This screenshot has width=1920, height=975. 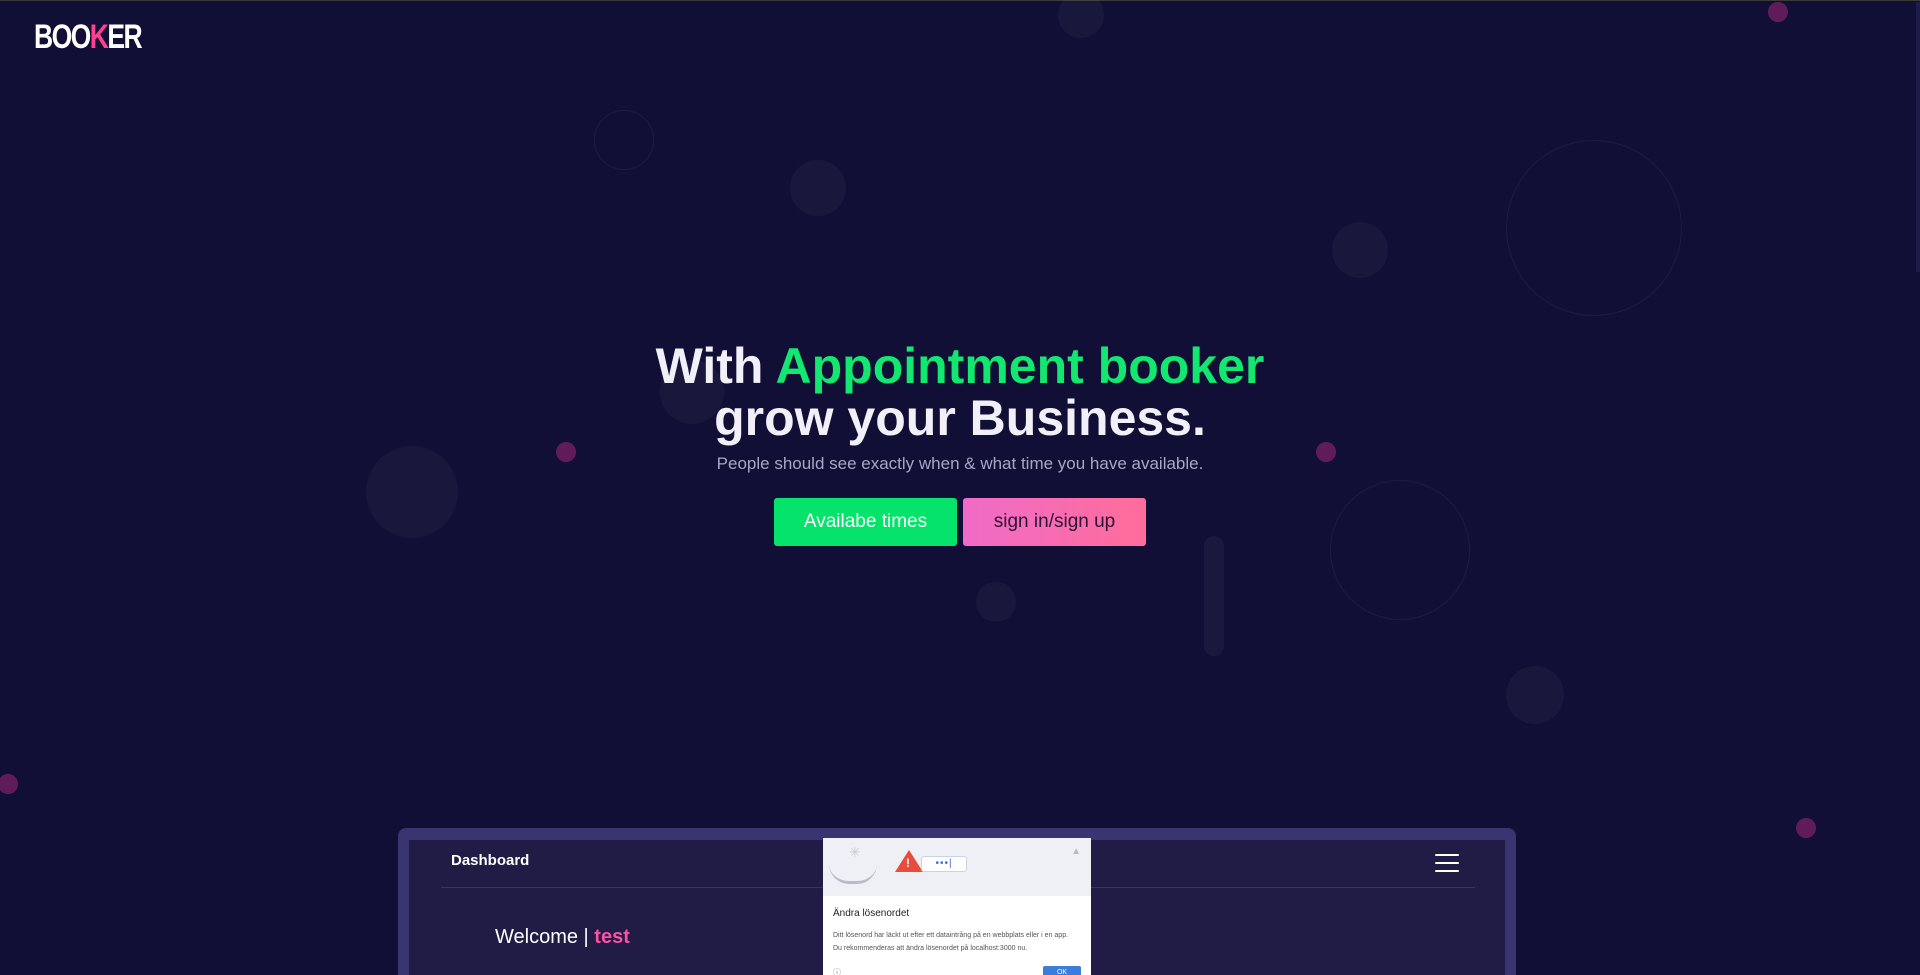 I want to click on chevron-up-icon: ▲, so click(x=1076, y=851).